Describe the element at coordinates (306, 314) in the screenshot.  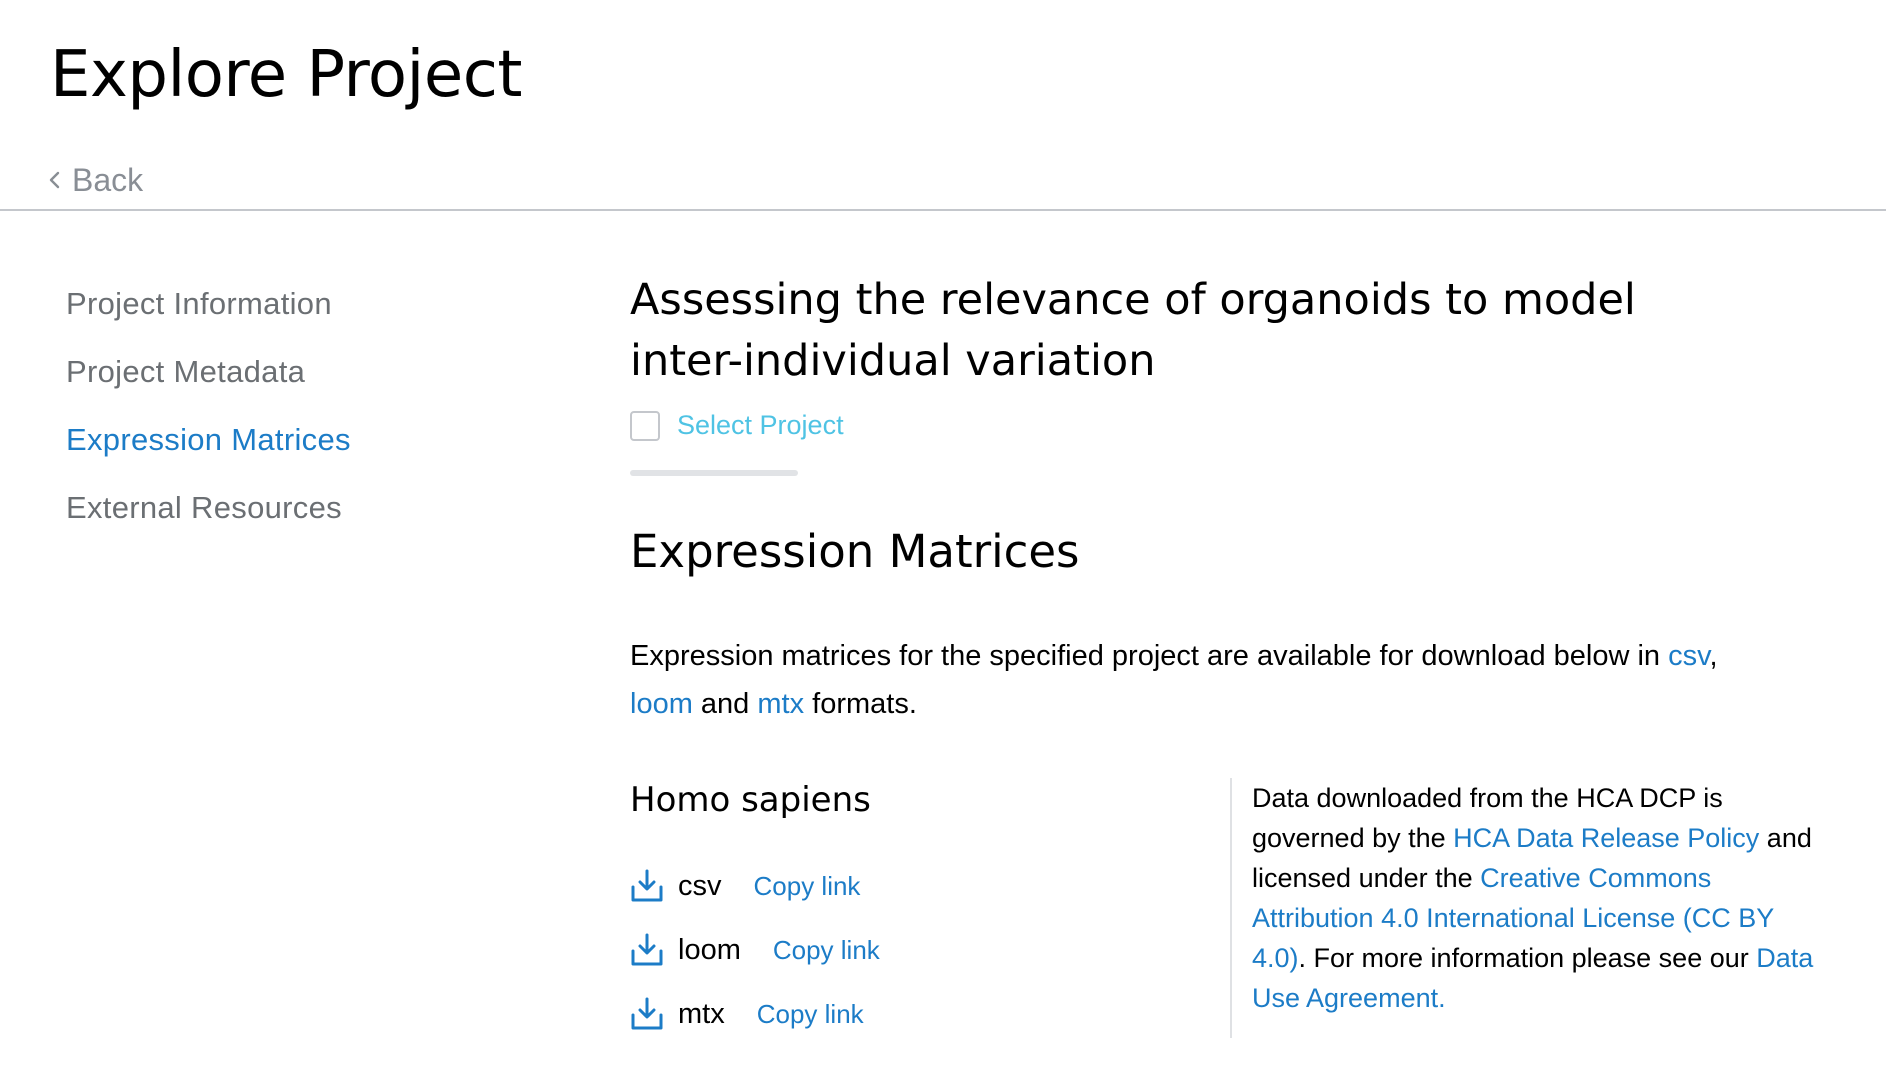
I see `sidebar-item-project-information: Project Information` at that location.